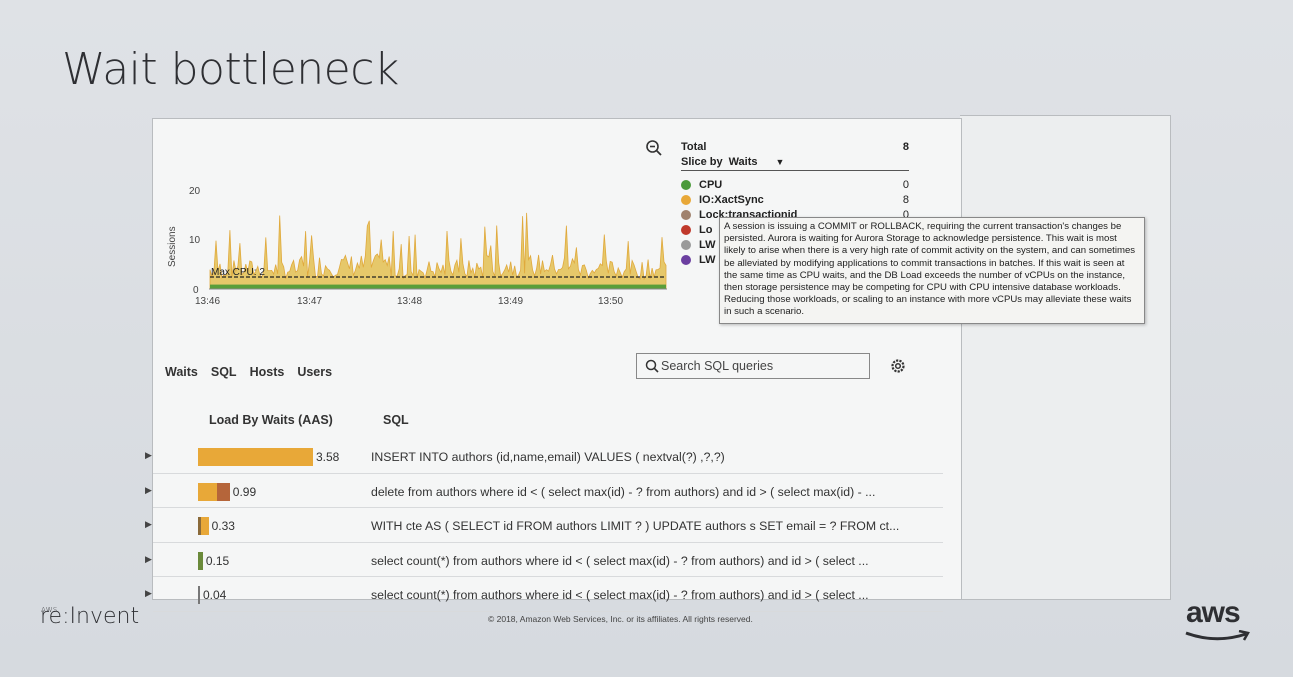 Image resolution: width=1293 pixels, height=677 pixels. What do you see at coordinates (1217, 635) in the screenshot?
I see `aws-smile-icon` at bounding box center [1217, 635].